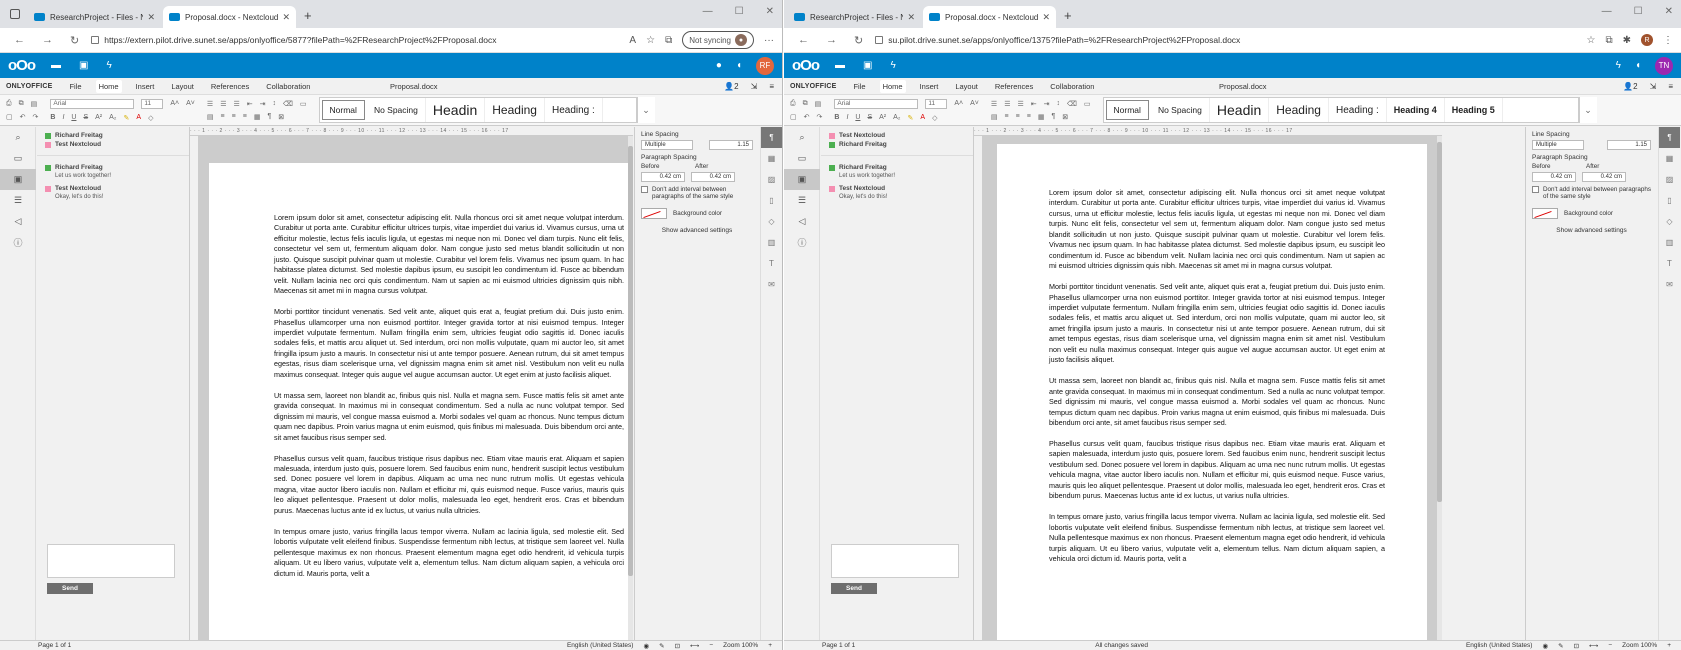 Image resolution: width=1681 pixels, height=650 pixels. What do you see at coordinates (820, 117) in the screenshot?
I see `redo-icon: ↷` at bounding box center [820, 117].